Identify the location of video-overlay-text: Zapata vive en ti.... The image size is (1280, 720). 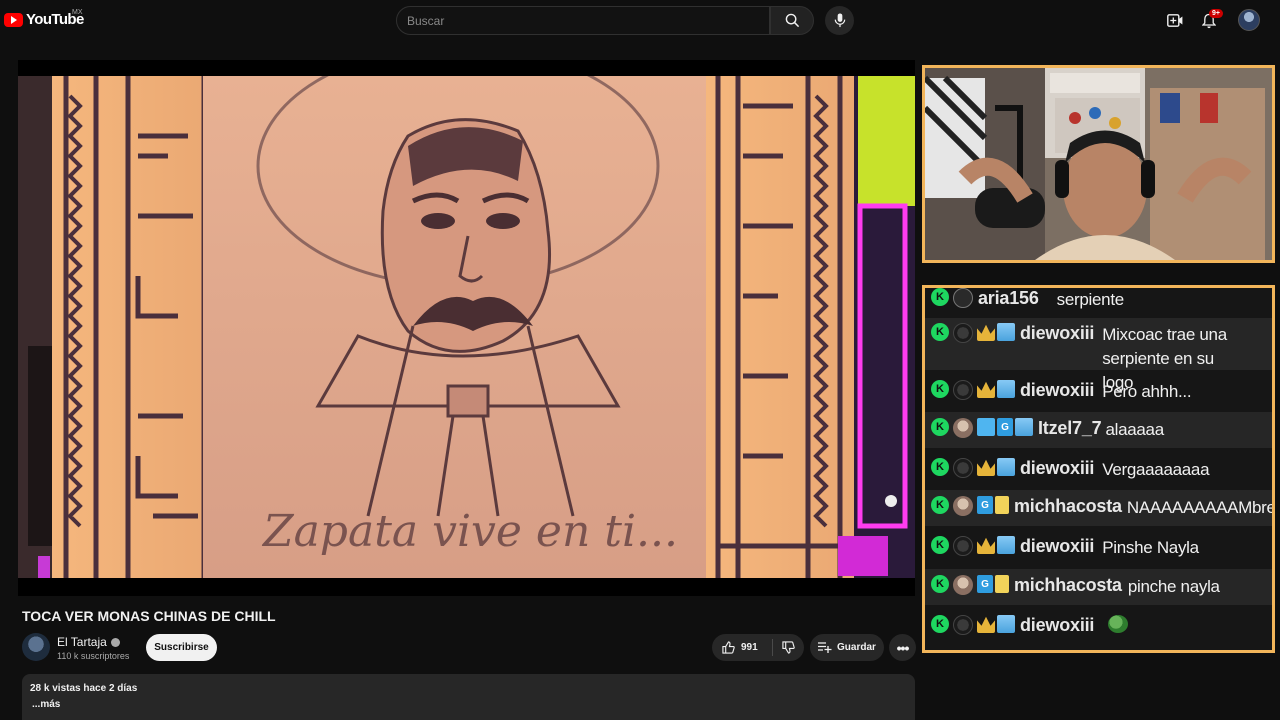
(469, 531).